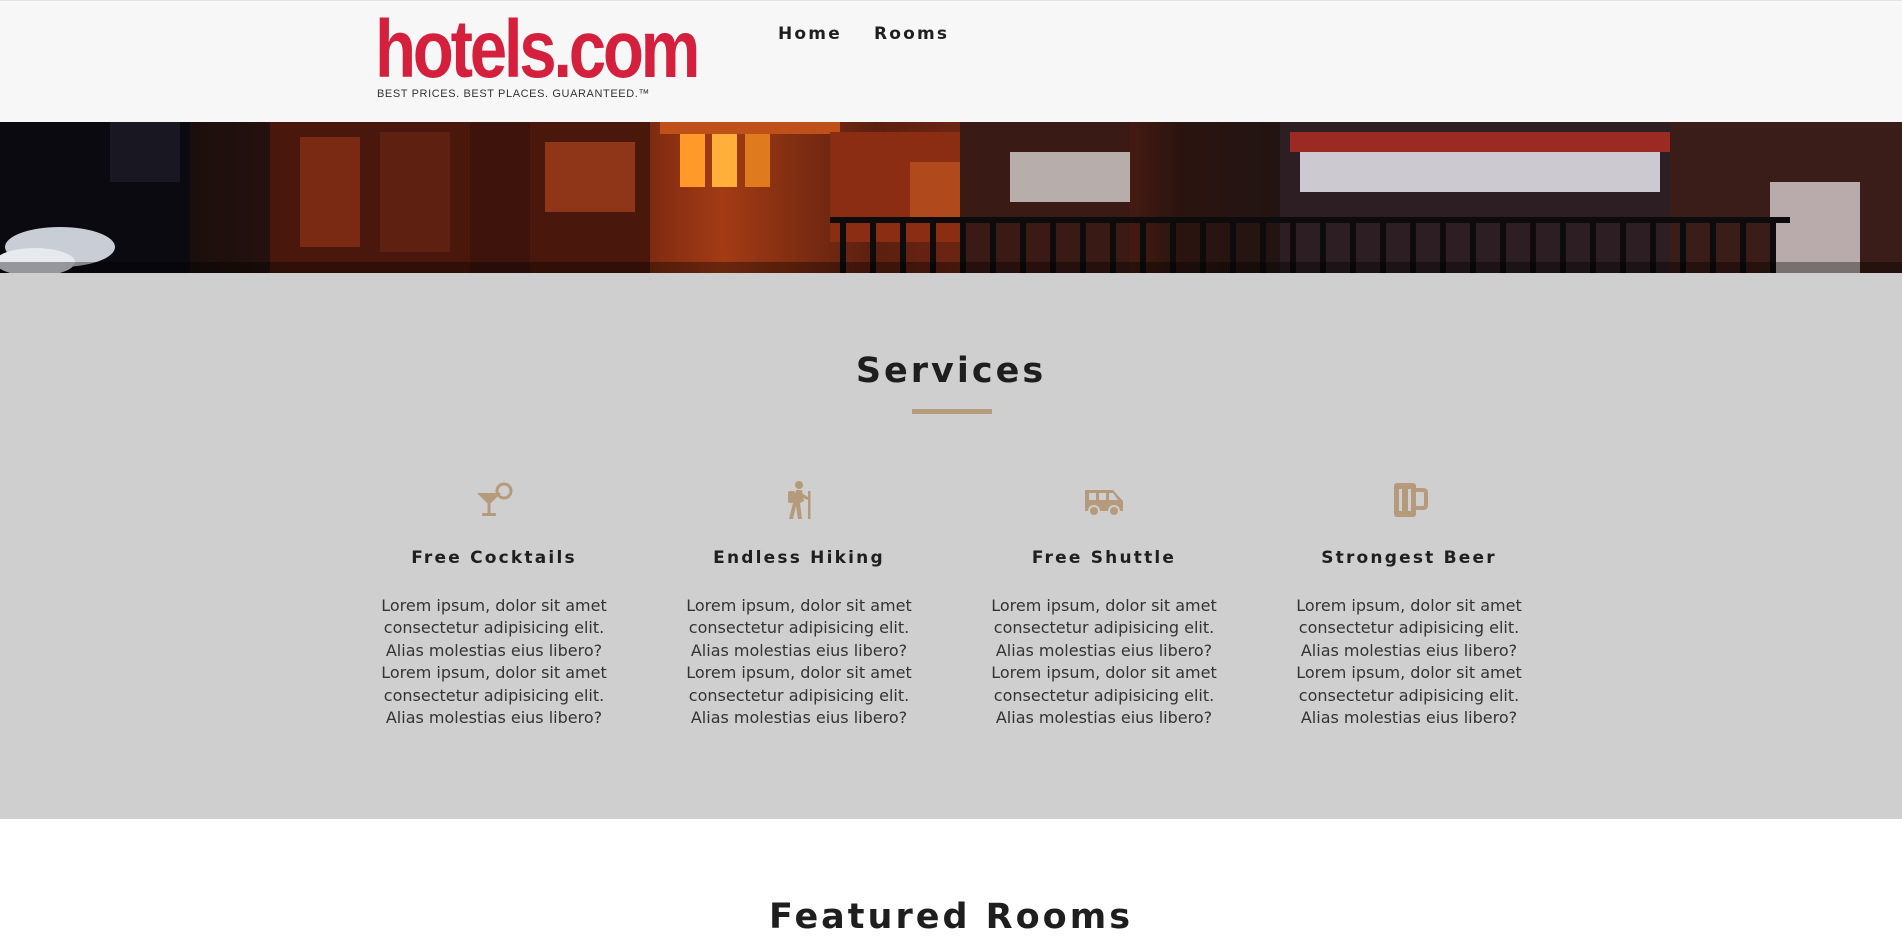  Describe the element at coordinates (952, 411) in the screenshot. I see `services-title-underline` at that location.